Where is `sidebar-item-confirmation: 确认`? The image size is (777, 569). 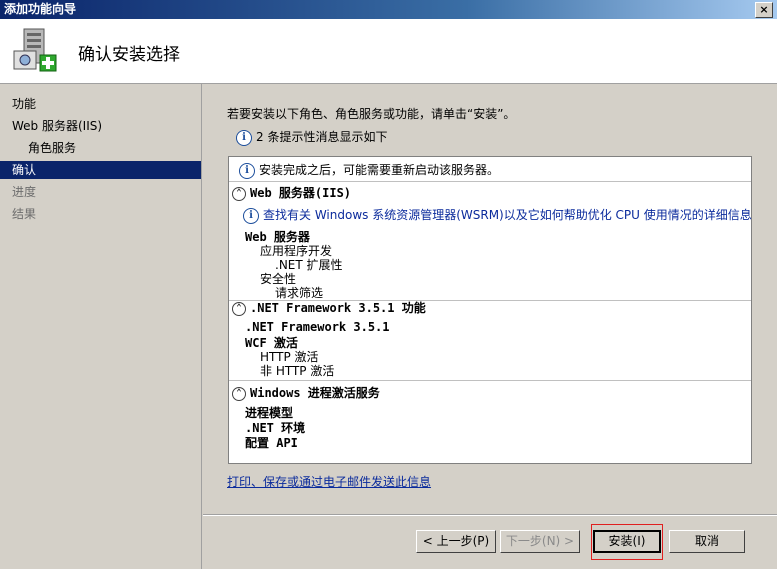 sidebar-item-confirmation: 确认 is located at coordinates (100, 170).